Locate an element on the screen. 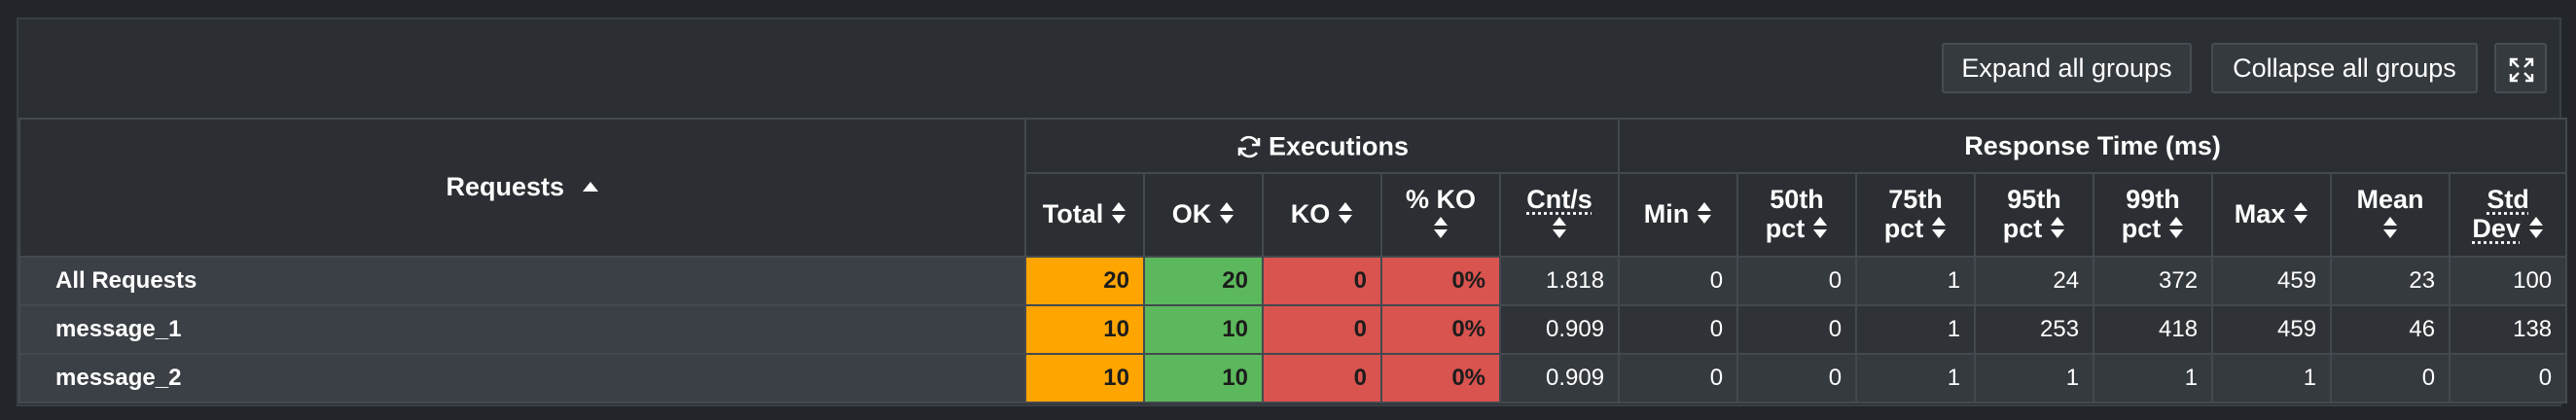  fullscreen-icon is located at coordinates (2521, 70).